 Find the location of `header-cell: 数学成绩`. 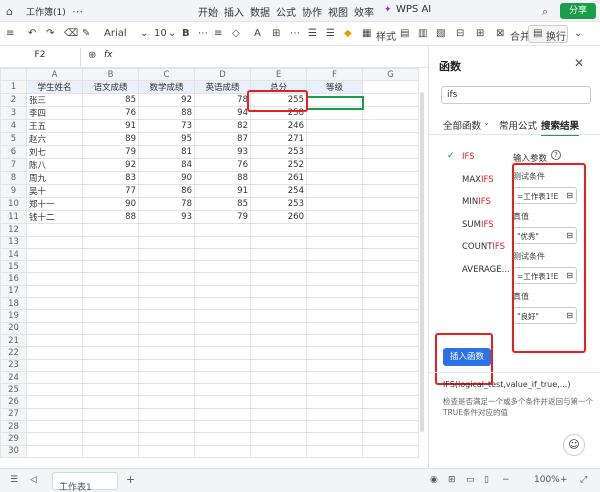

header-cell: 数学成绩 is located at coordinates (166, 87).